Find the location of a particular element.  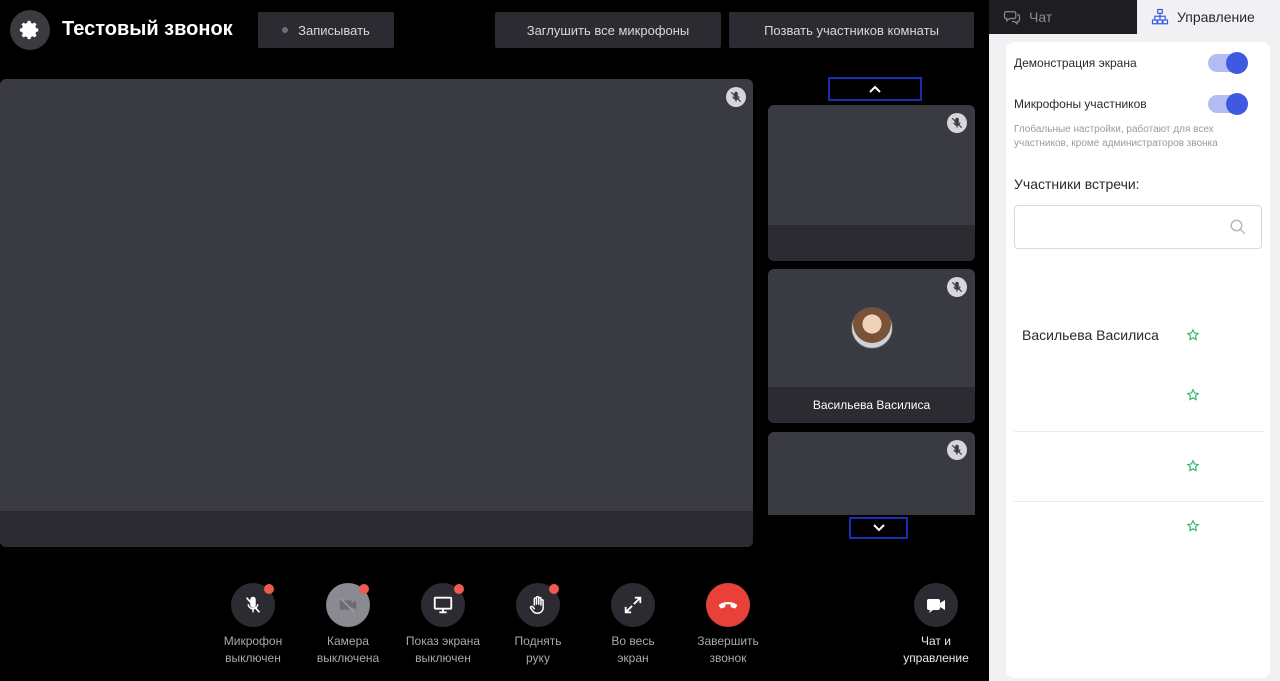

mute-all-button: Заглушить все микрофоны is located at coordinates (608, 30).